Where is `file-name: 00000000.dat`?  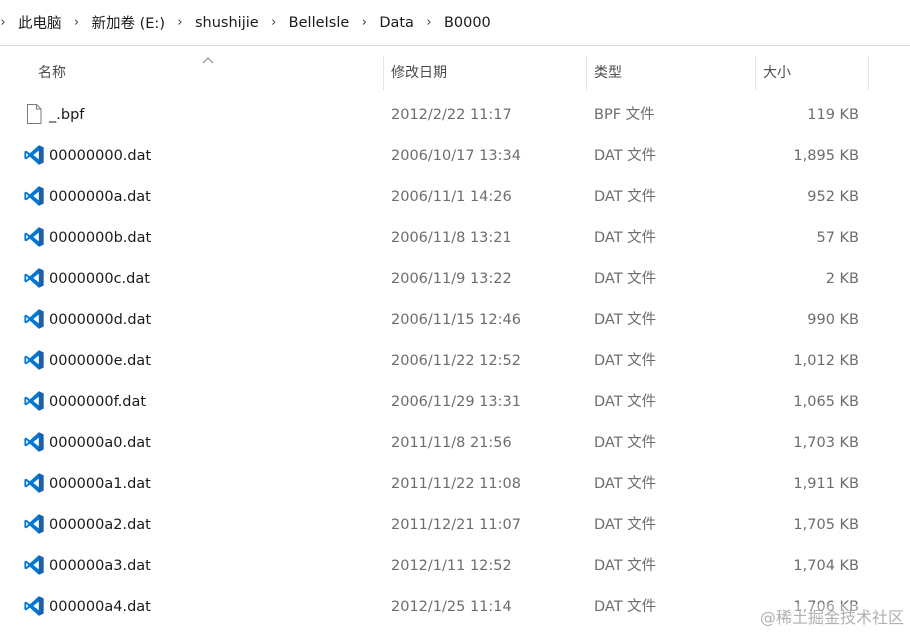
file-name: 00000000.dat is located at coordinates (100, 156).